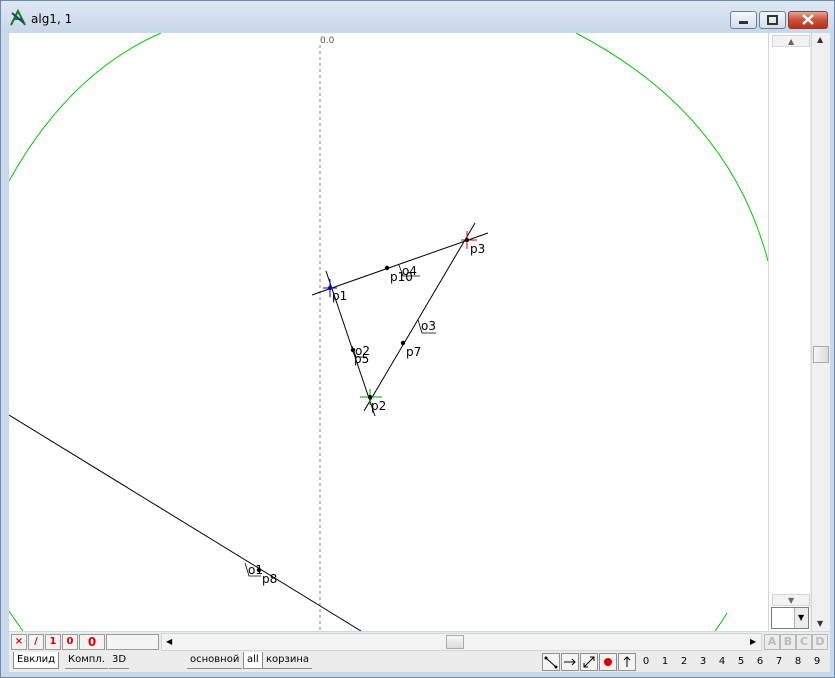 The height and width of the screenshot is (678, 835). What do you see at coordinates (413, 352) in the screenshot?
I see `label-p7: p7` at bounding box center [413, 352].